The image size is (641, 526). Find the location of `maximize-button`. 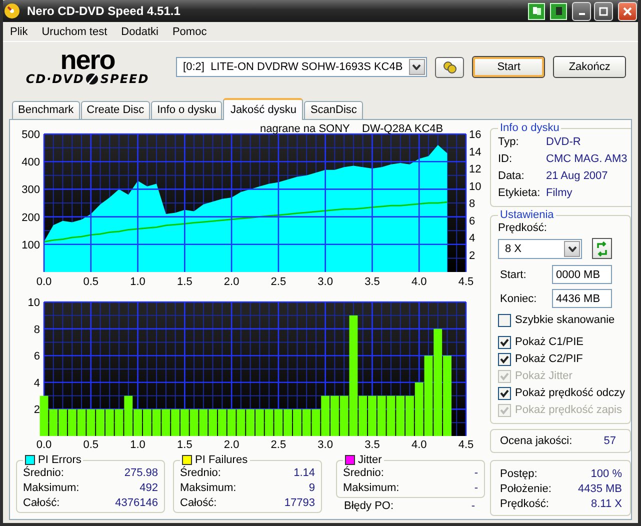

maximize-button is located at coordinates (603, 11).